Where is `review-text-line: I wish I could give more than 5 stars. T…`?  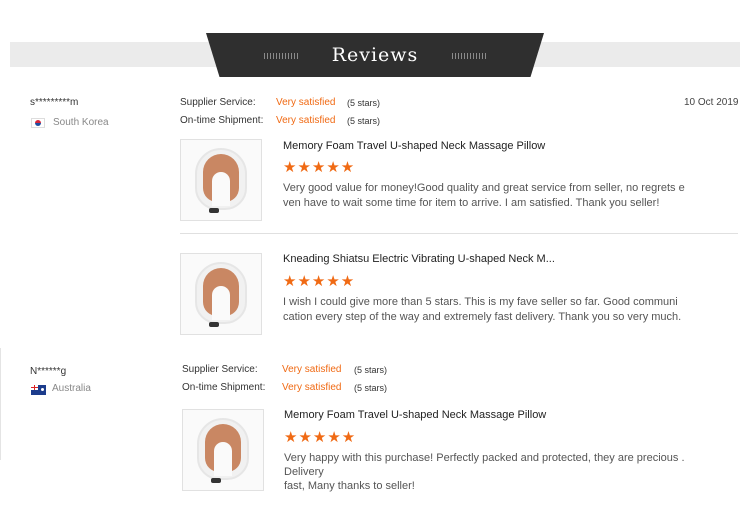 review-text-line: I wish I could give more than 5 stars. T… is located at coordinates (480, 302).